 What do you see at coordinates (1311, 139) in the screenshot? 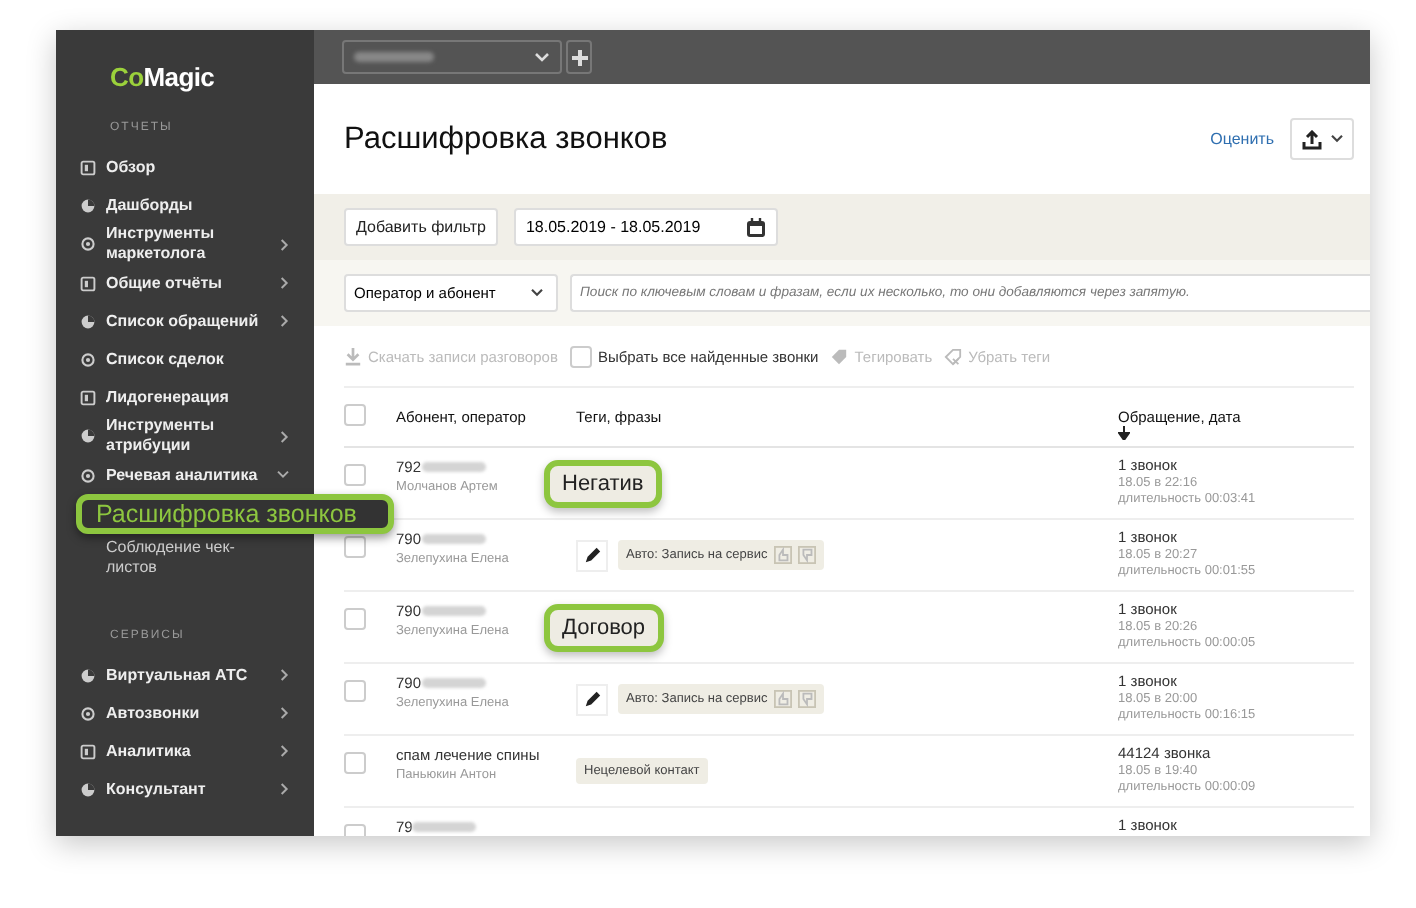
I see `export-icon` at bounding box center [1311, 139].